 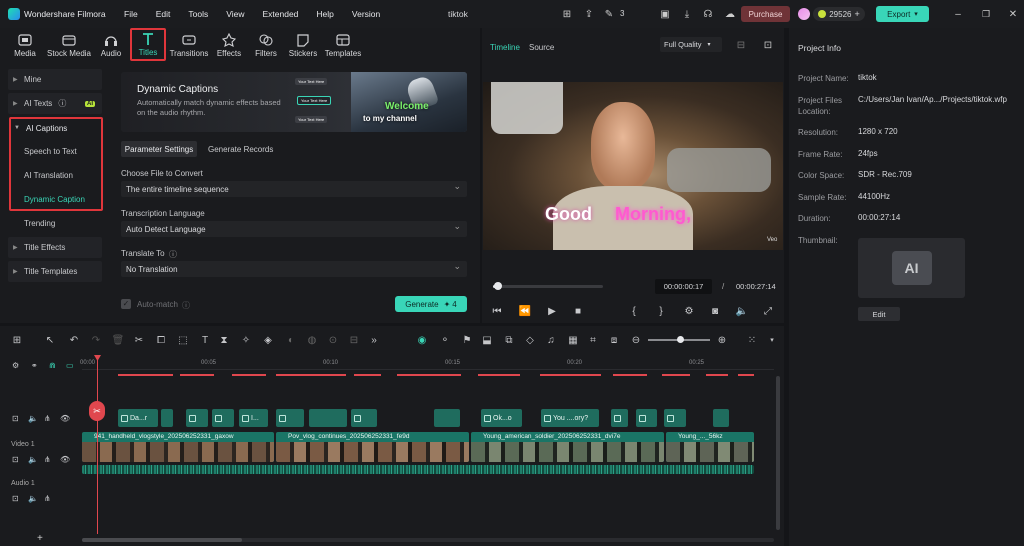 What do you see at coordinates (34, 365) in the screenshot?
I see `link-icon: ⚭` at bounding box center [34, 365].